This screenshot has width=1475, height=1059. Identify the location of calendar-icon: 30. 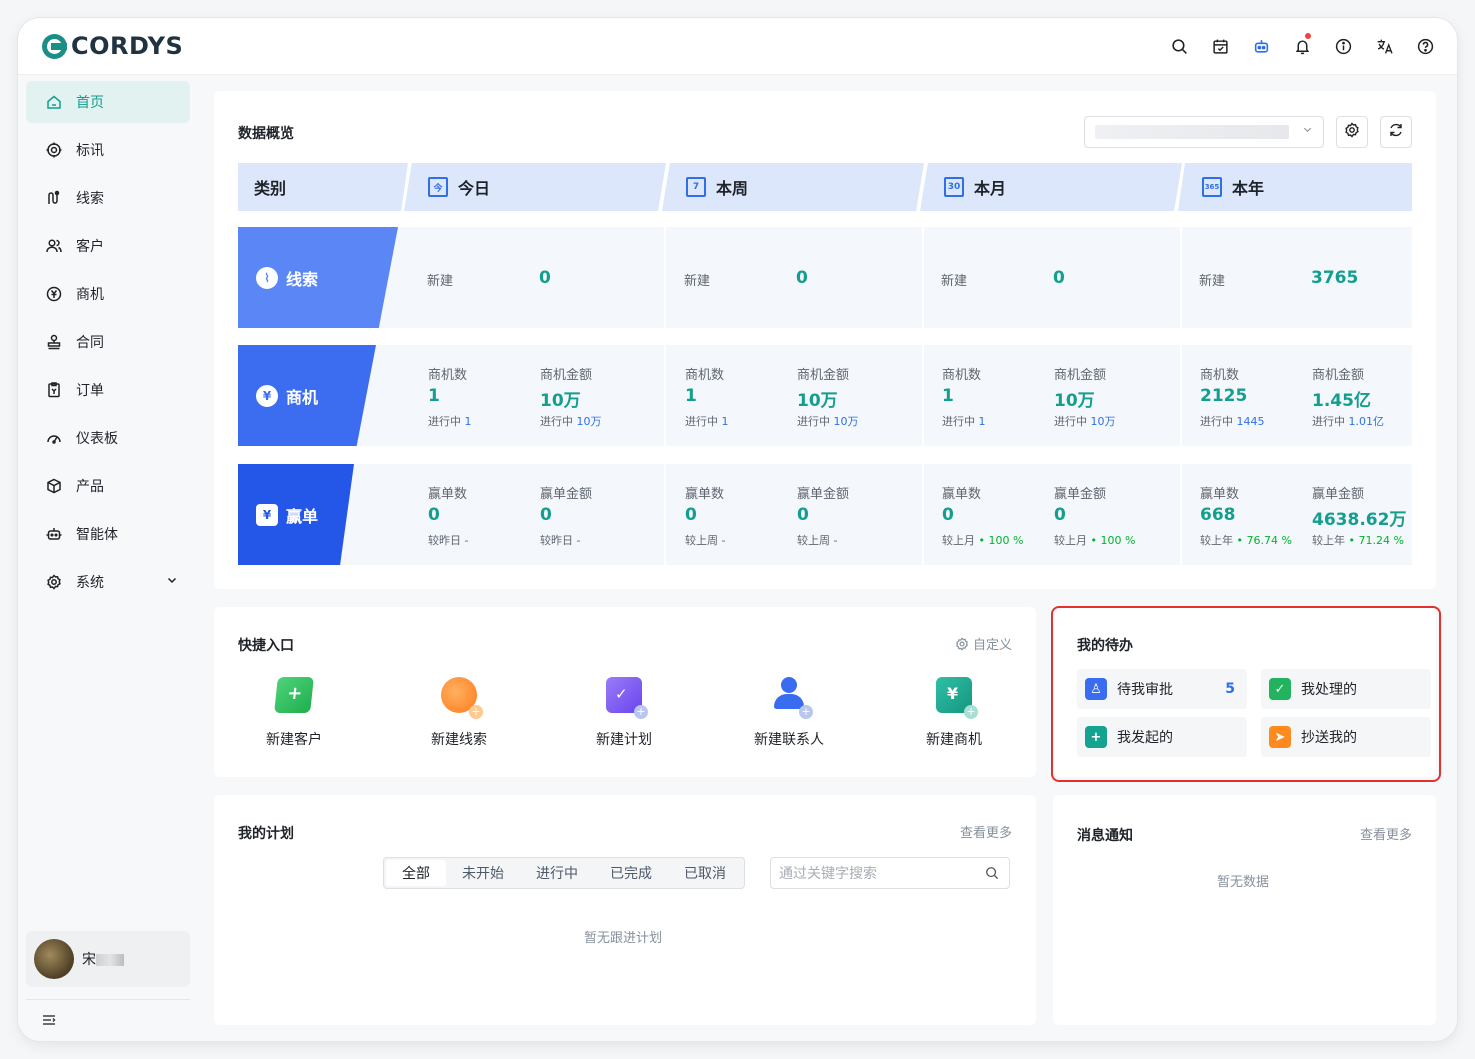
(954, 187).